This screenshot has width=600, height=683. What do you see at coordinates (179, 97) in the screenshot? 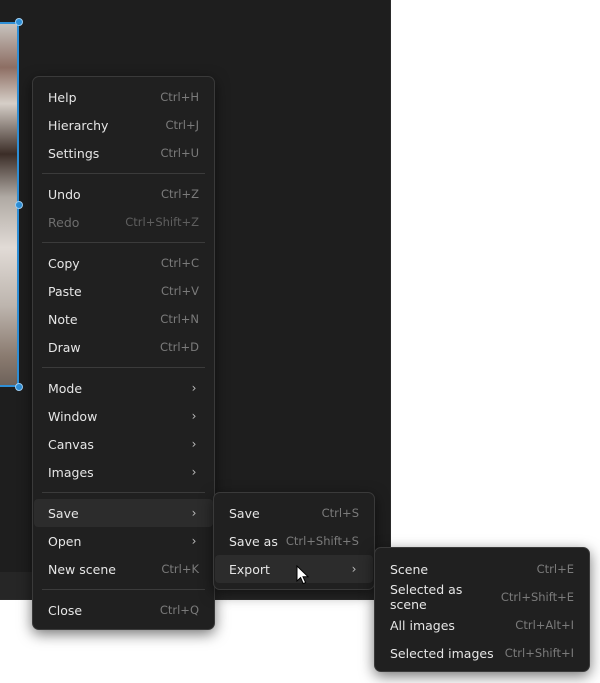
I see `menu-item-shortcut: Ctrl+H` at bounding box center [179, 97].